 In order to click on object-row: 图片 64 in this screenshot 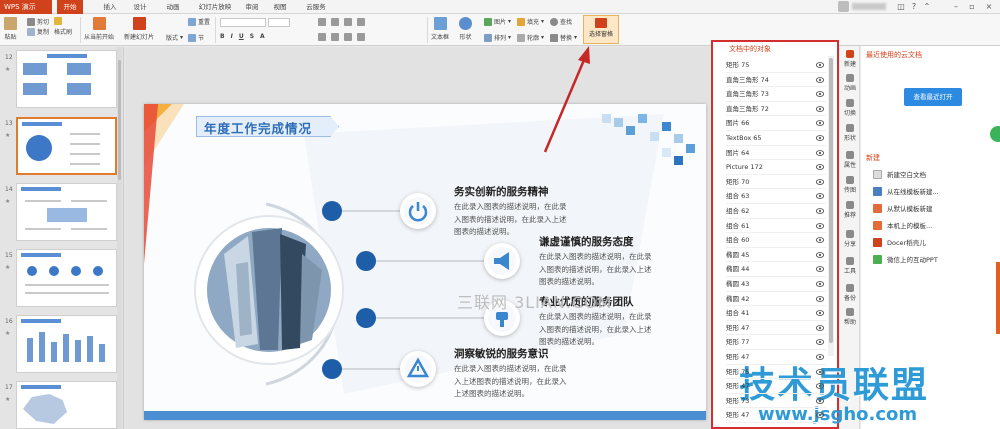, I will do `click(776, 153)`.